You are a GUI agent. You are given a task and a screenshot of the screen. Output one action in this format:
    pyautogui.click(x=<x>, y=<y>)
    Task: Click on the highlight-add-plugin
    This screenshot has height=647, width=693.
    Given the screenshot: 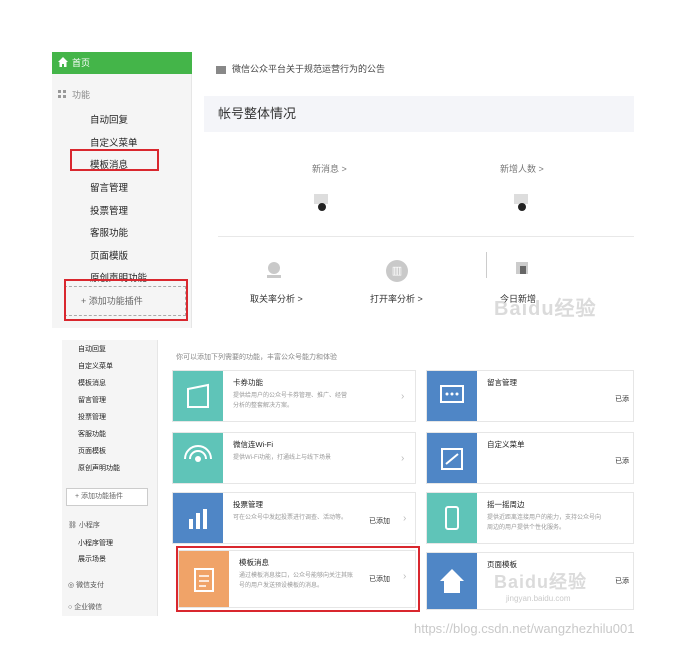 What is the action you would take?
    pyautogui.click(x=126, y=300)
    